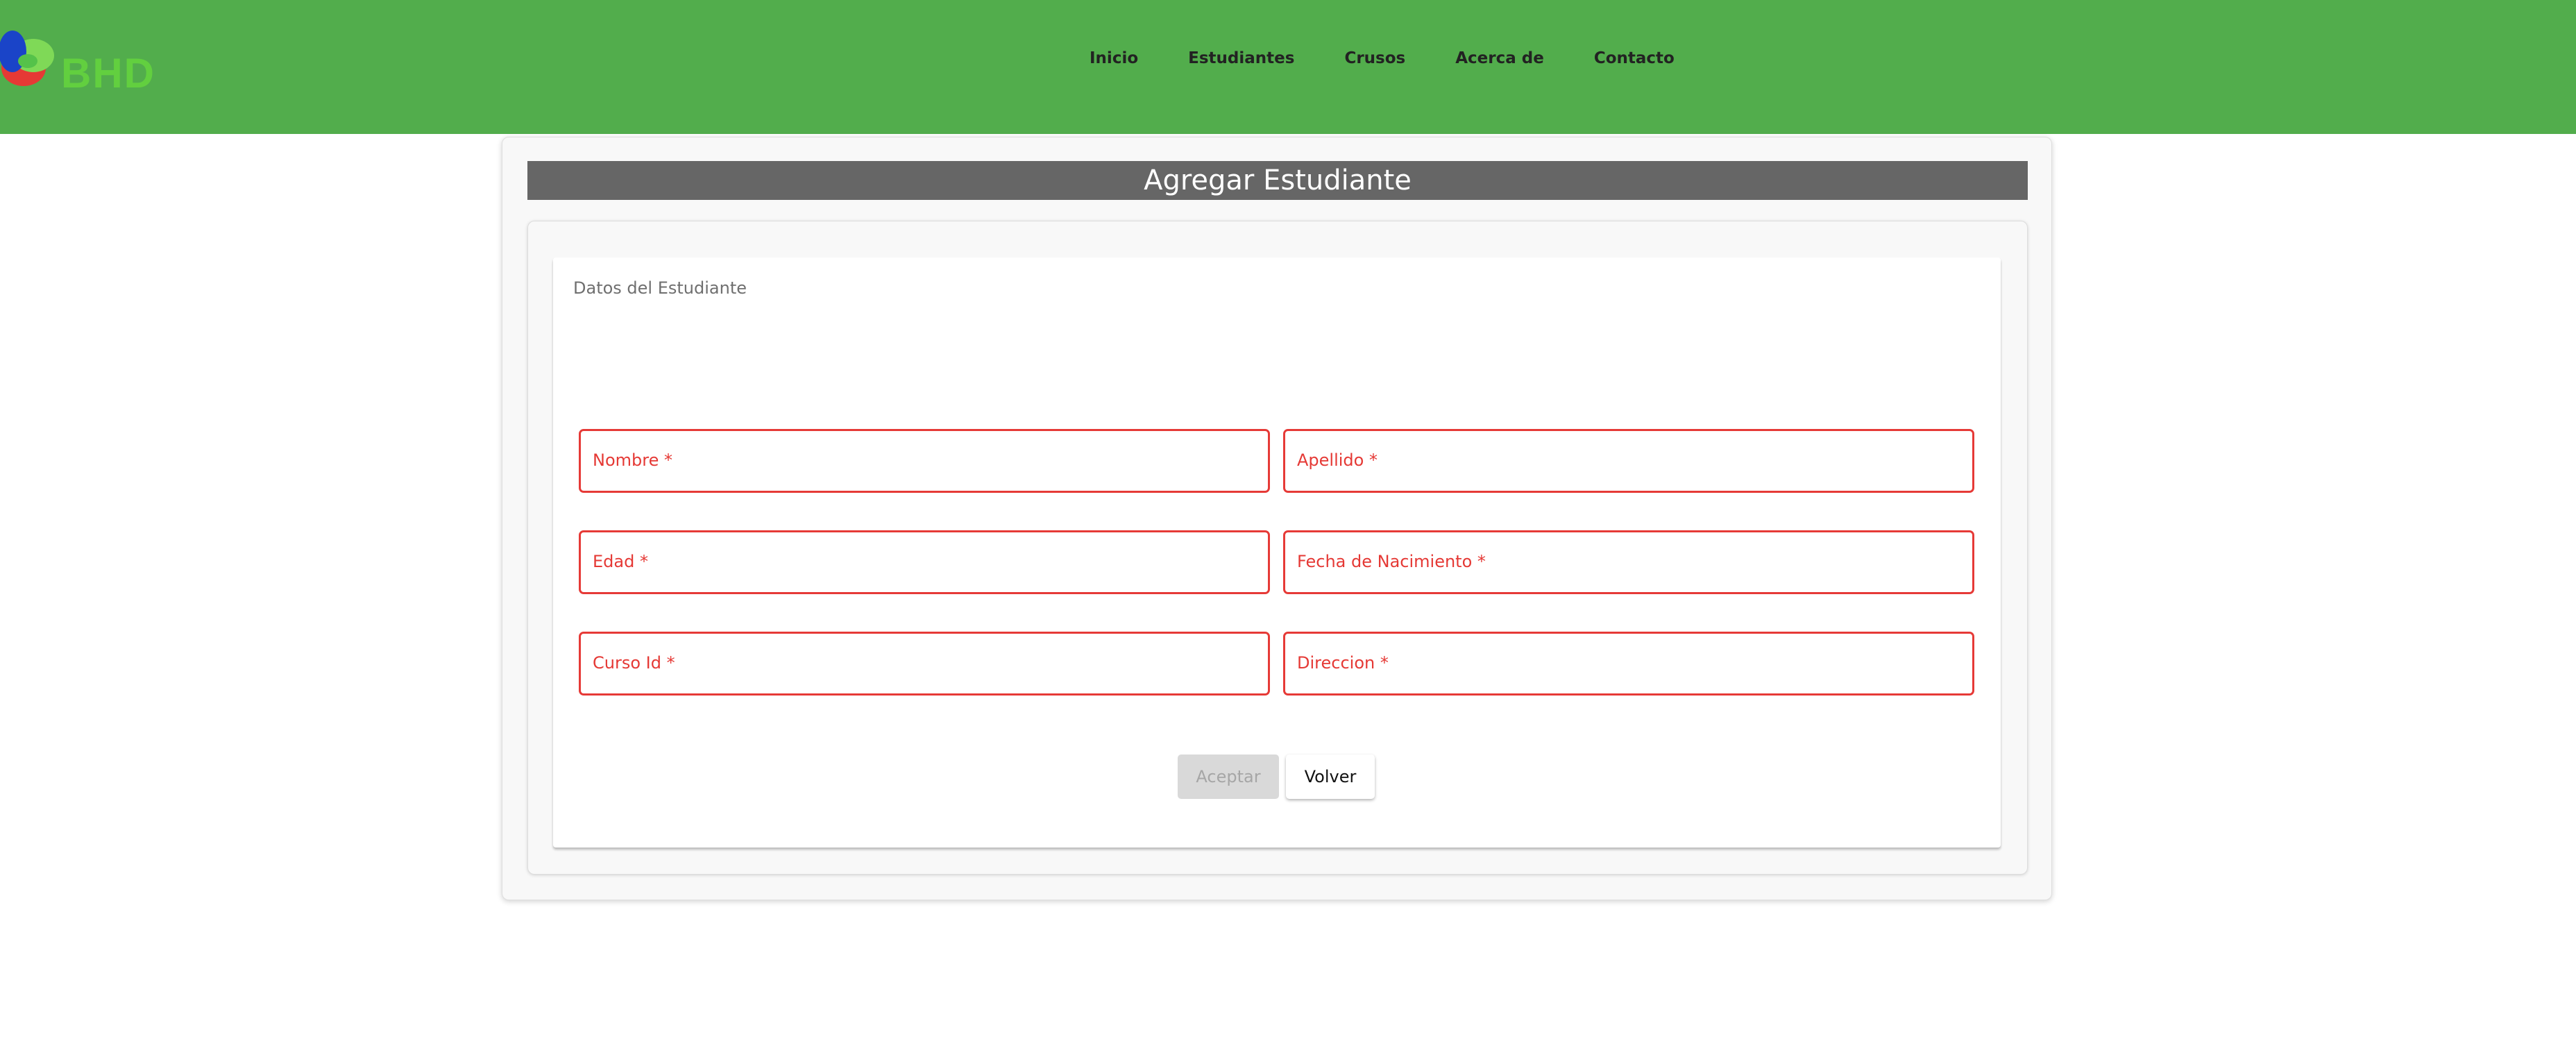 The width and height of the screenshot is (2576, 1062). I want to click on logo-icon, so click(27, 58).